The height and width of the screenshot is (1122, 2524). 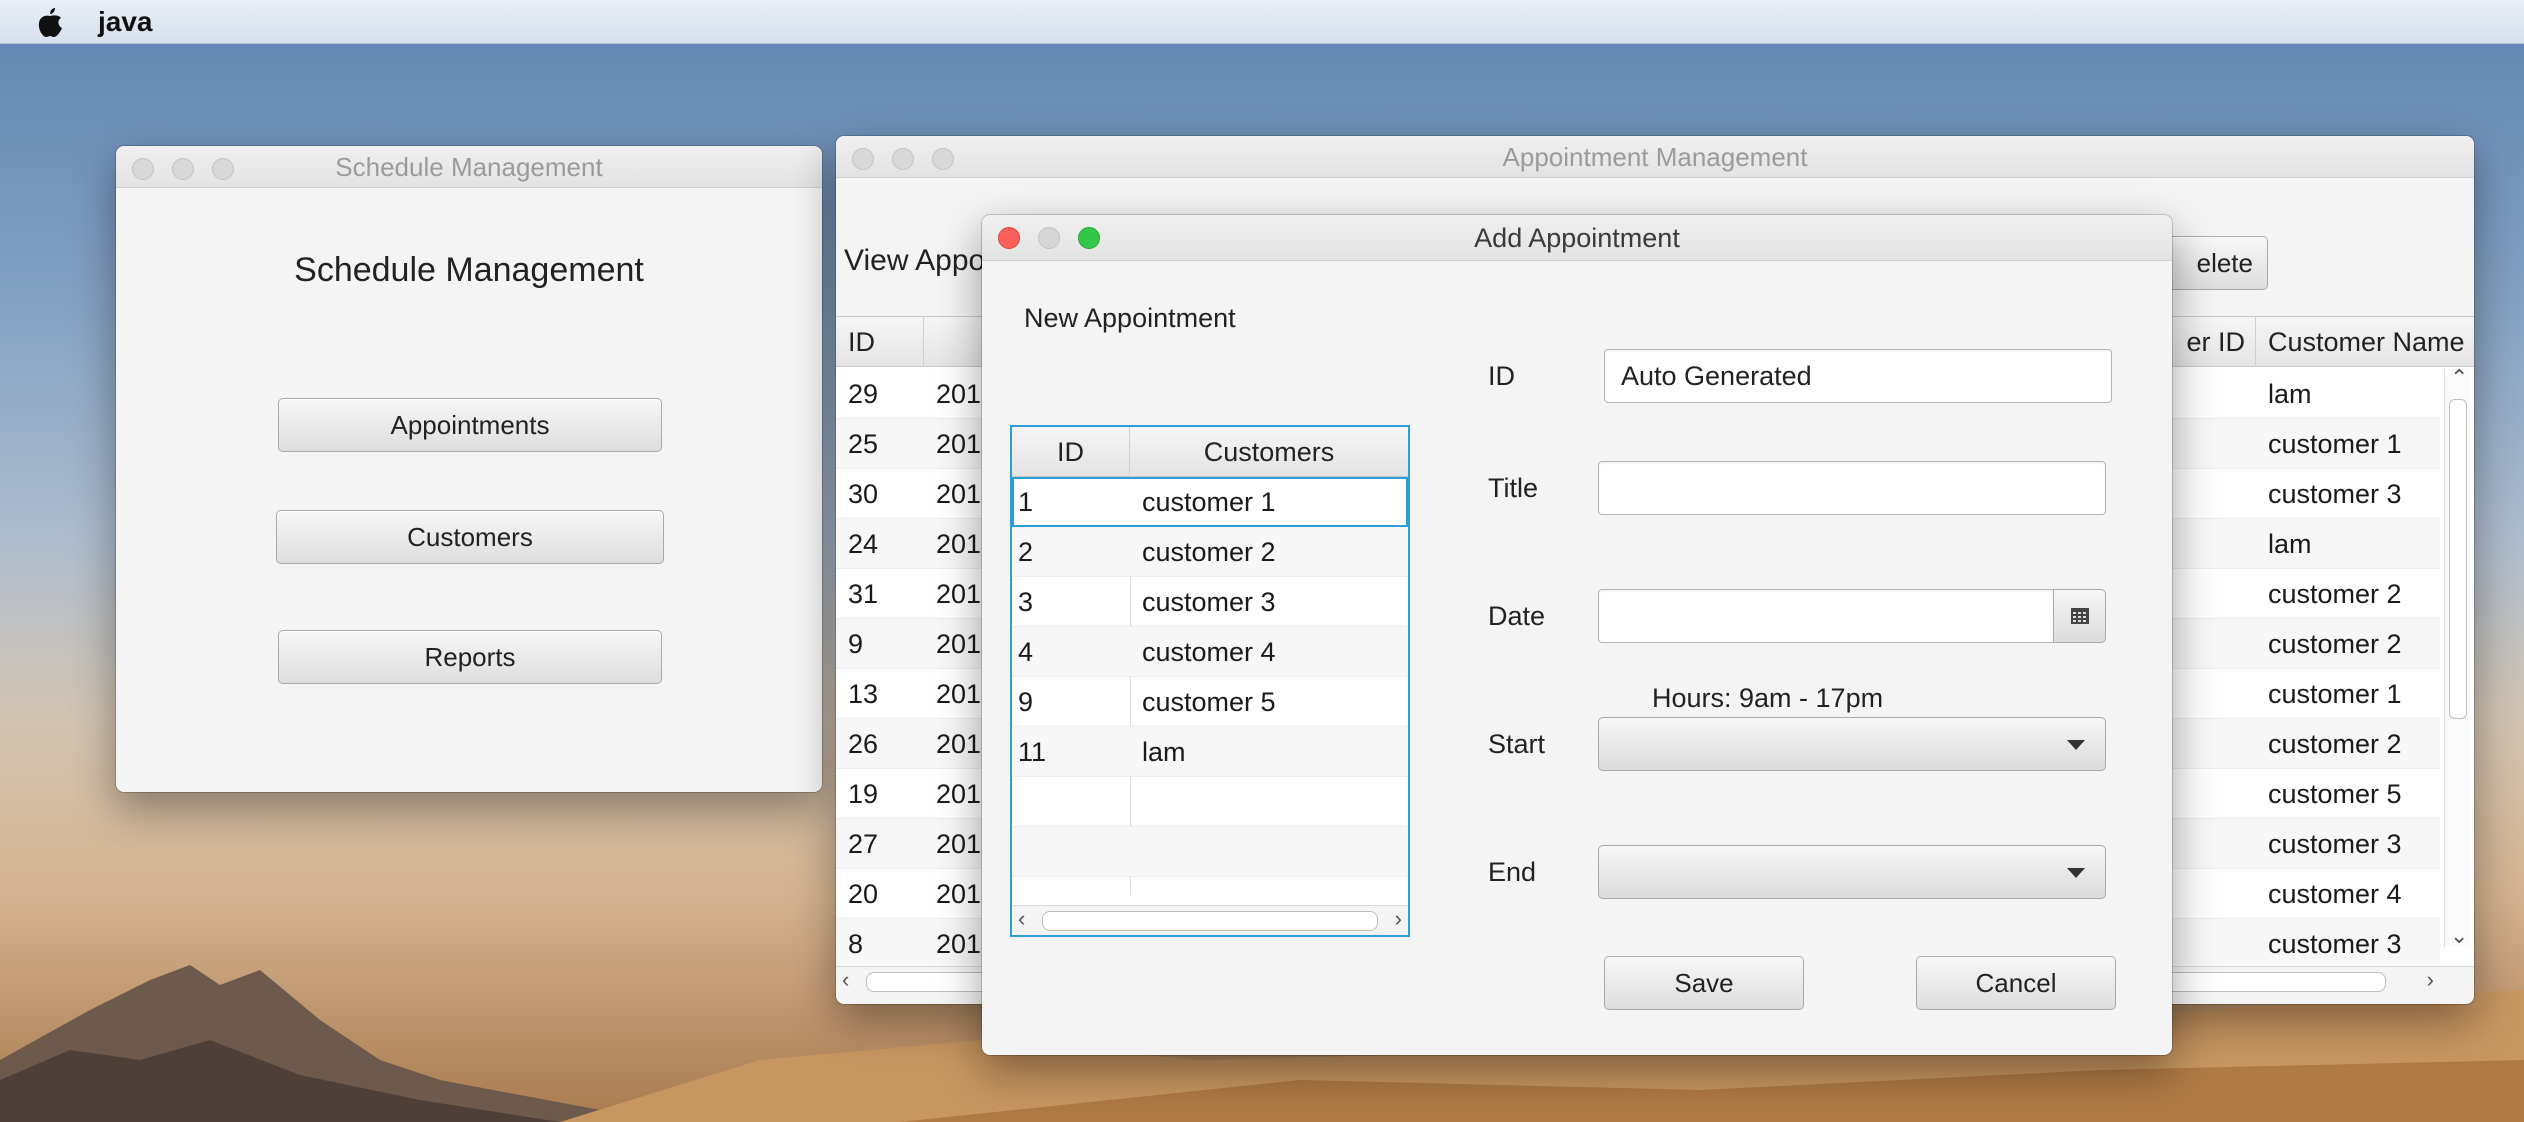 I want to click on window-title: Appointment Management, so click(x=1655, y=157).